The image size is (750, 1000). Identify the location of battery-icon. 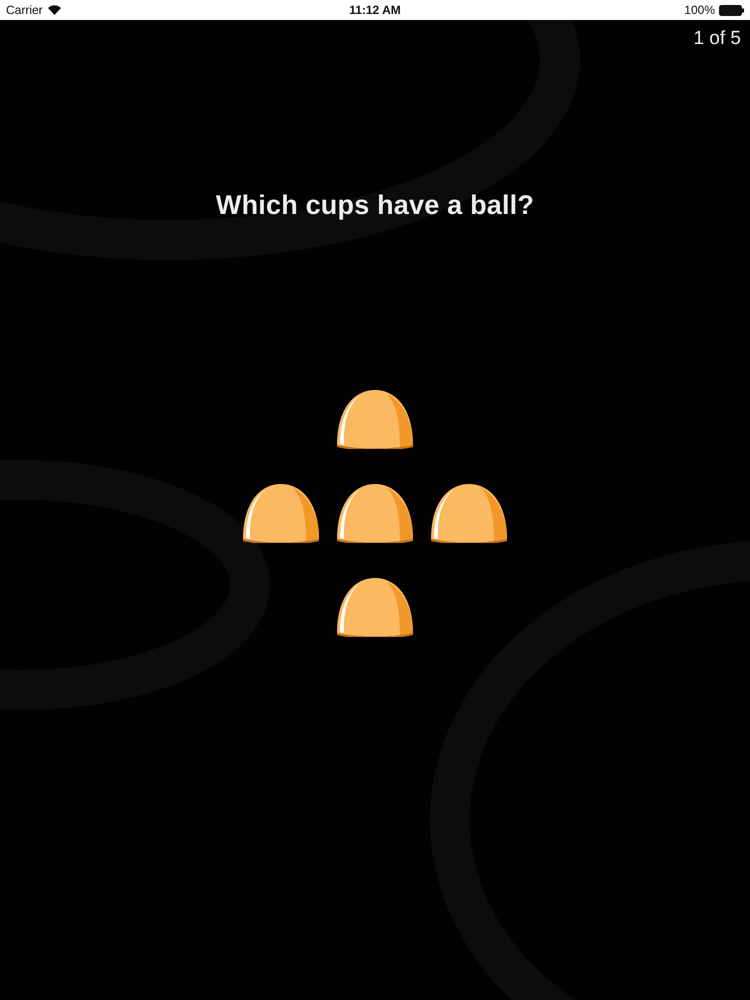
(731, 10).